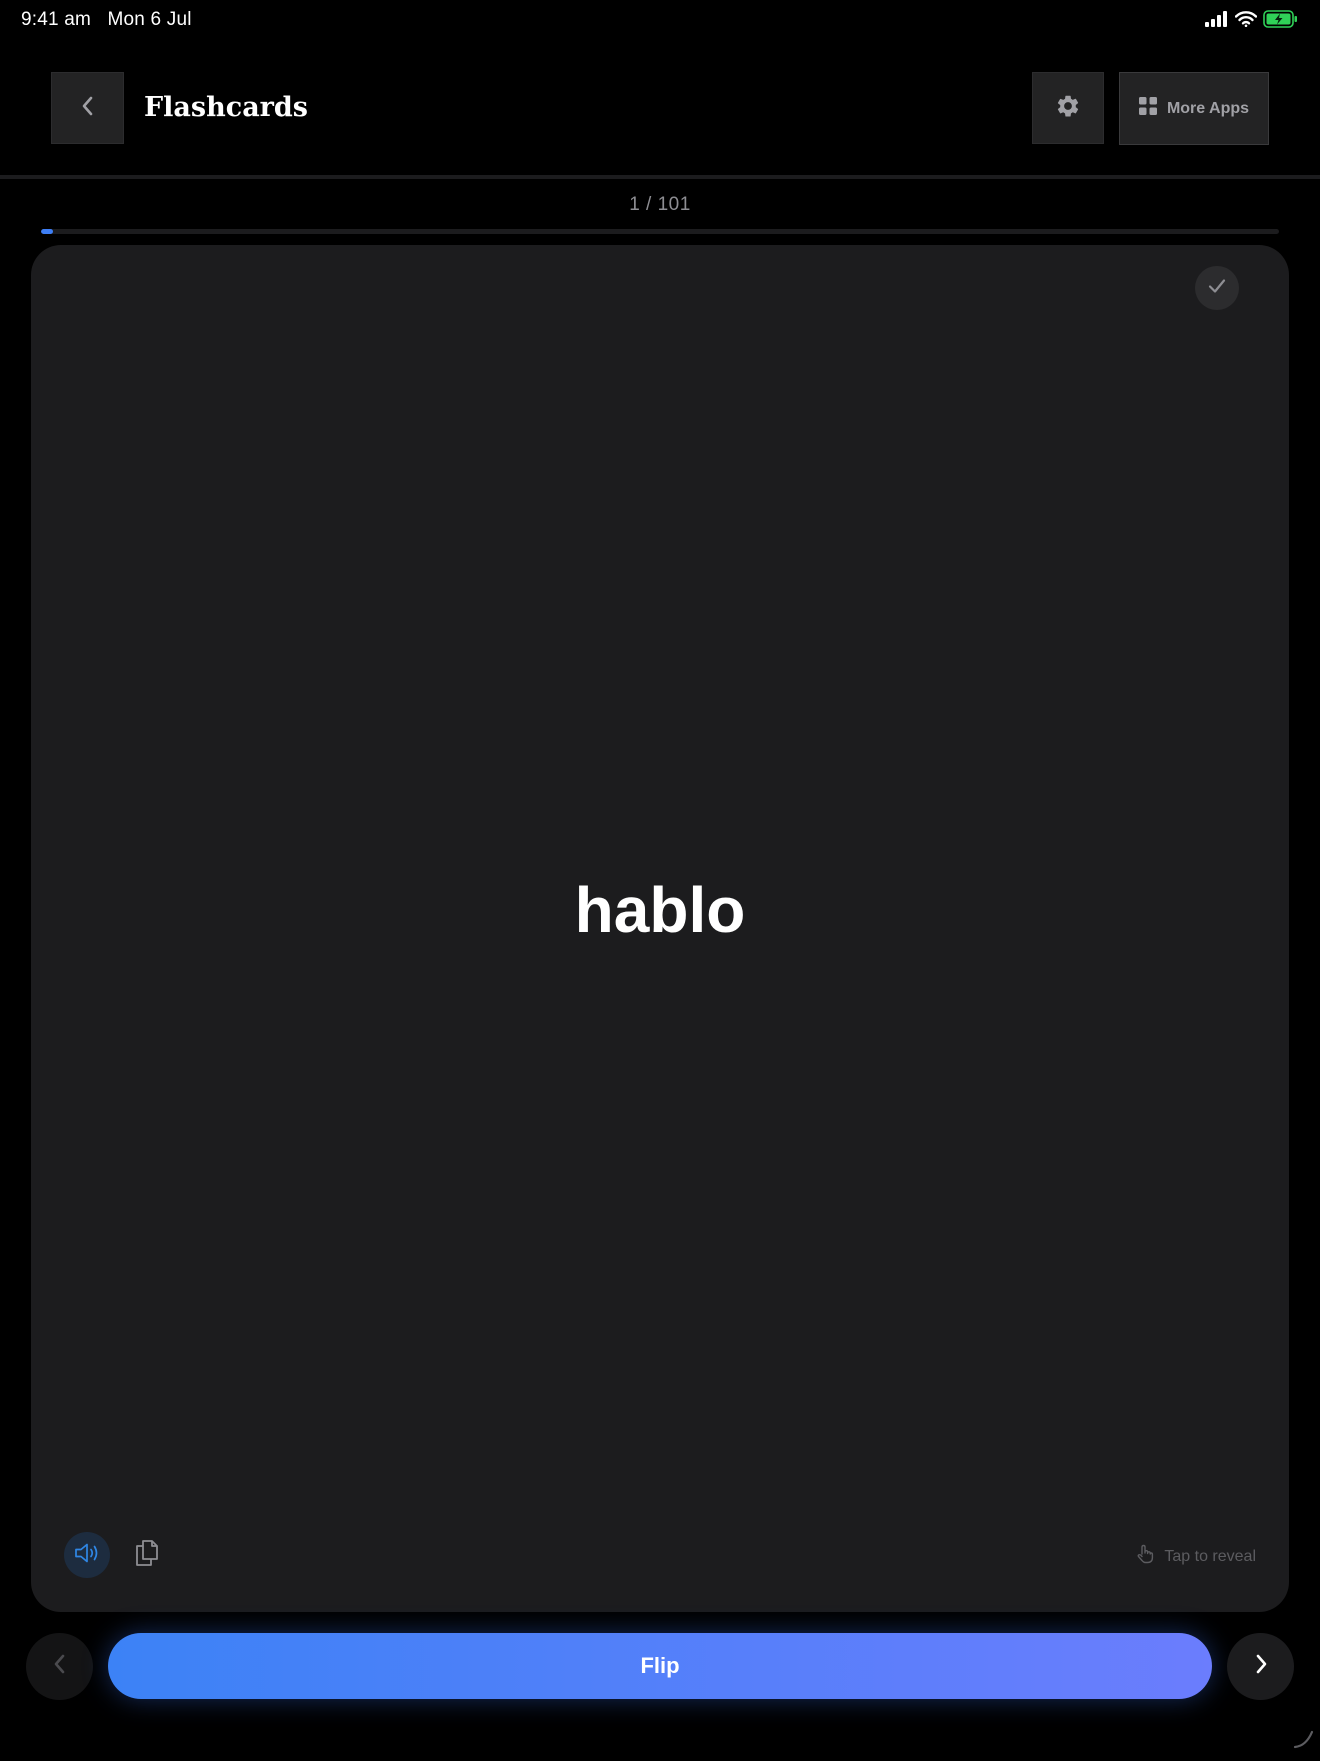 Image resolution: width=1320 pixels, height=1761 pixels. What do you see at coordinates (1281, 19) in the screenshot?
I see `battery-charging-icon` at bounding box center [1281, 19].